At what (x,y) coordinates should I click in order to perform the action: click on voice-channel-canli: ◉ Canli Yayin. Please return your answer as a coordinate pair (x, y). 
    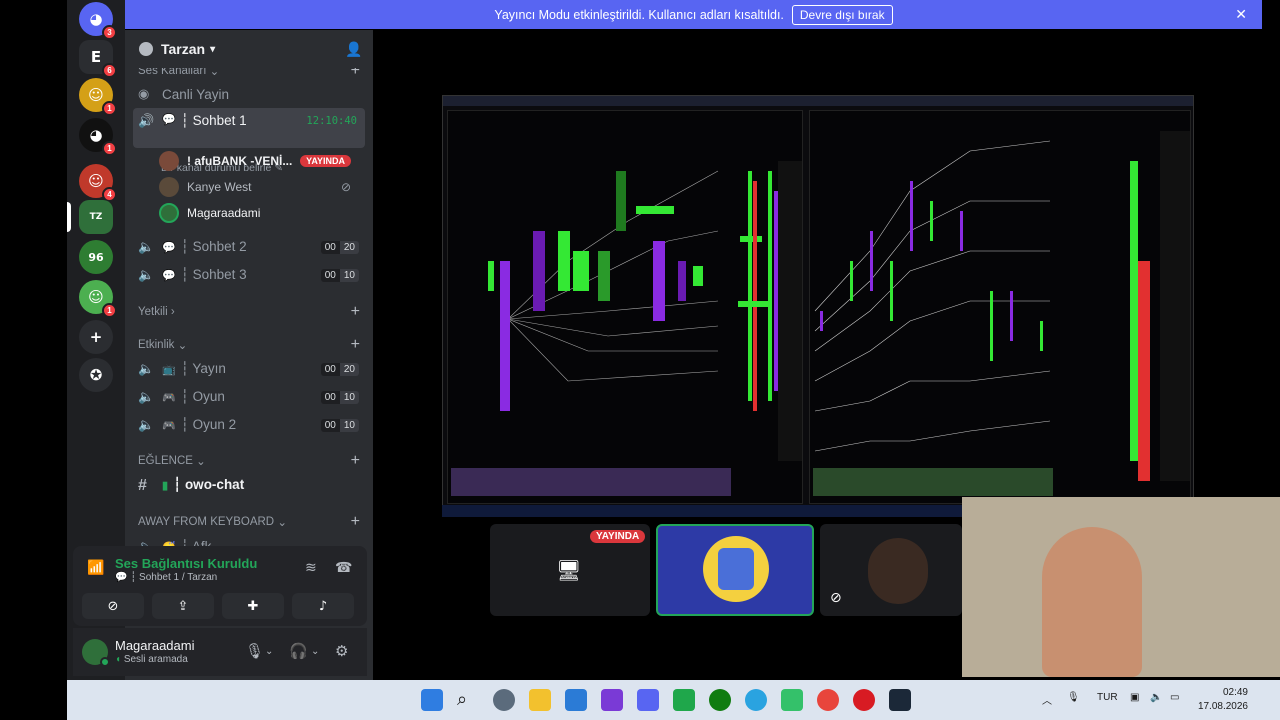
    Looking at the image, I should click on (249, 94).